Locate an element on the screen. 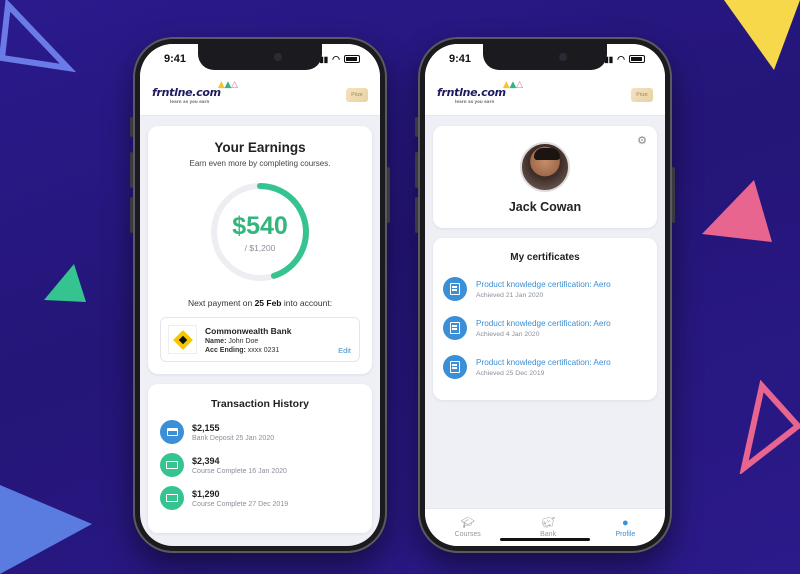 The width and height of the screenshot is (800, 574). certificates-title: My certificates is located at coordinates (545, 257).